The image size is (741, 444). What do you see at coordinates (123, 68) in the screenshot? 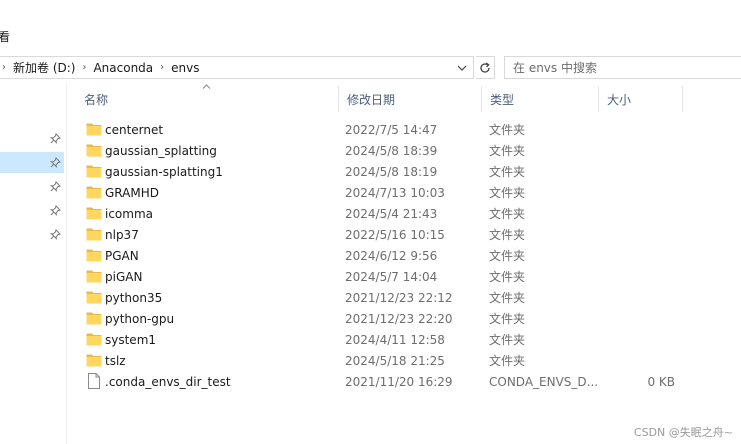
I see `breadcrumb-anaconda: Anaconda` at bounding box center [123, 68].